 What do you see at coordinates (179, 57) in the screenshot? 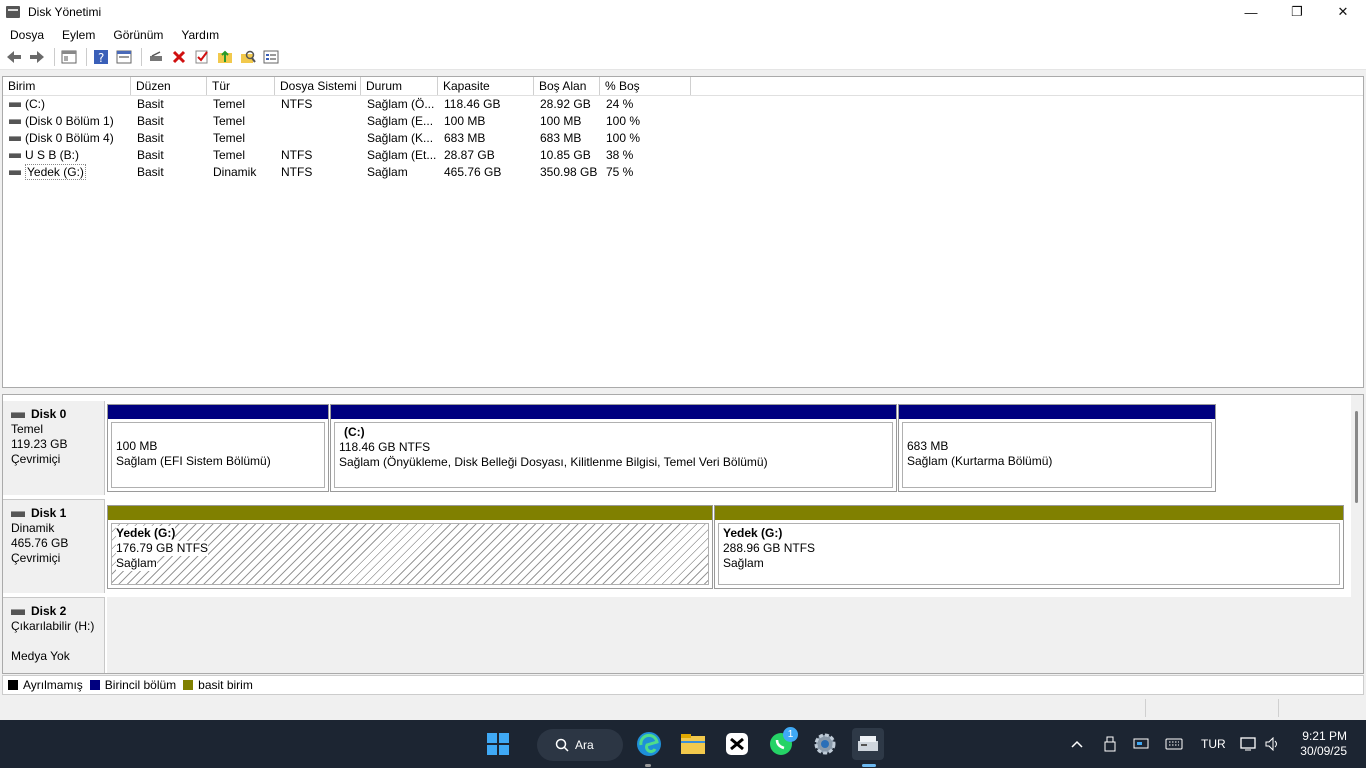
I see `delete-icon` at bounding box center [179, 57].